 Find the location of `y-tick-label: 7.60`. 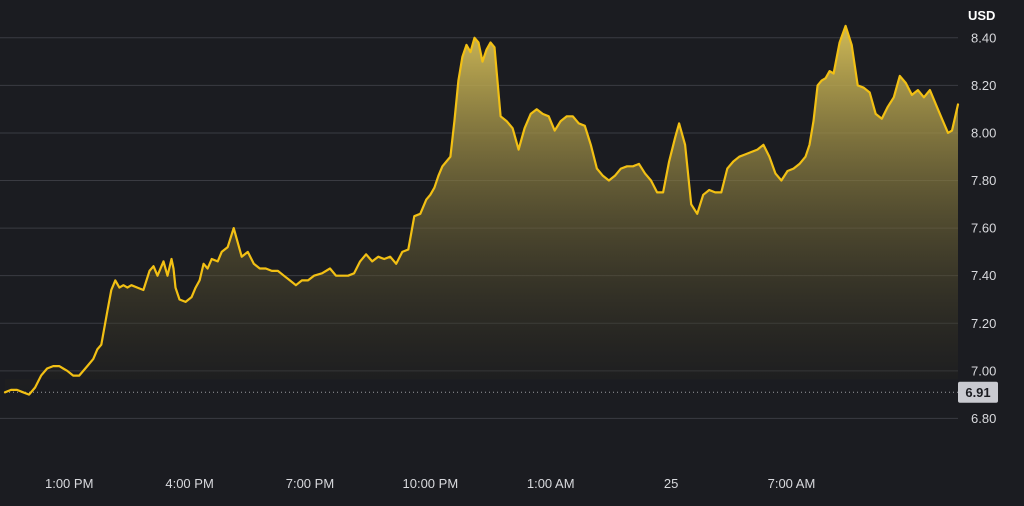

y-tick-label: 7.60 is located at coordinates (983, 228).